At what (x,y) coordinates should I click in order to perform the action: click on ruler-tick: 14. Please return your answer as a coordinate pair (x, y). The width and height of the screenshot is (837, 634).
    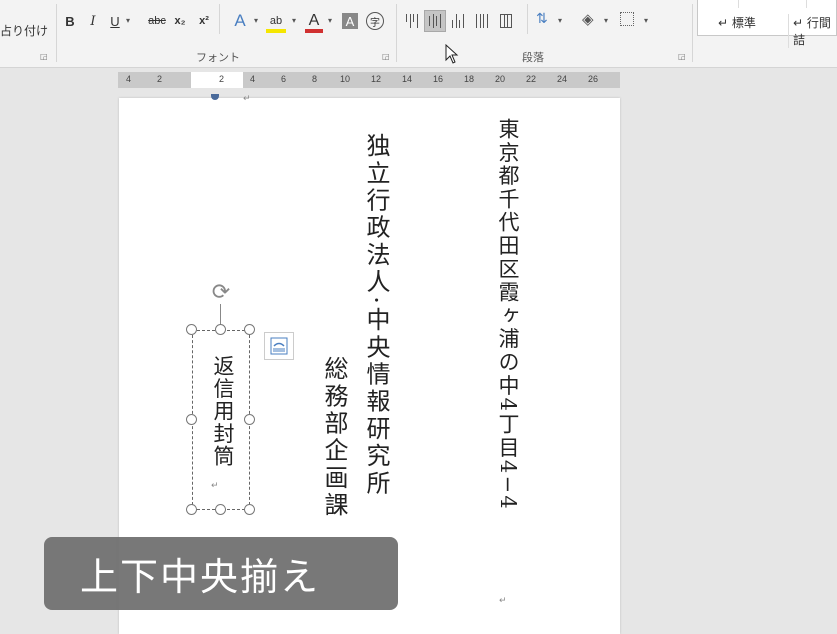
    Looking at the image, I should click on (407, 79).